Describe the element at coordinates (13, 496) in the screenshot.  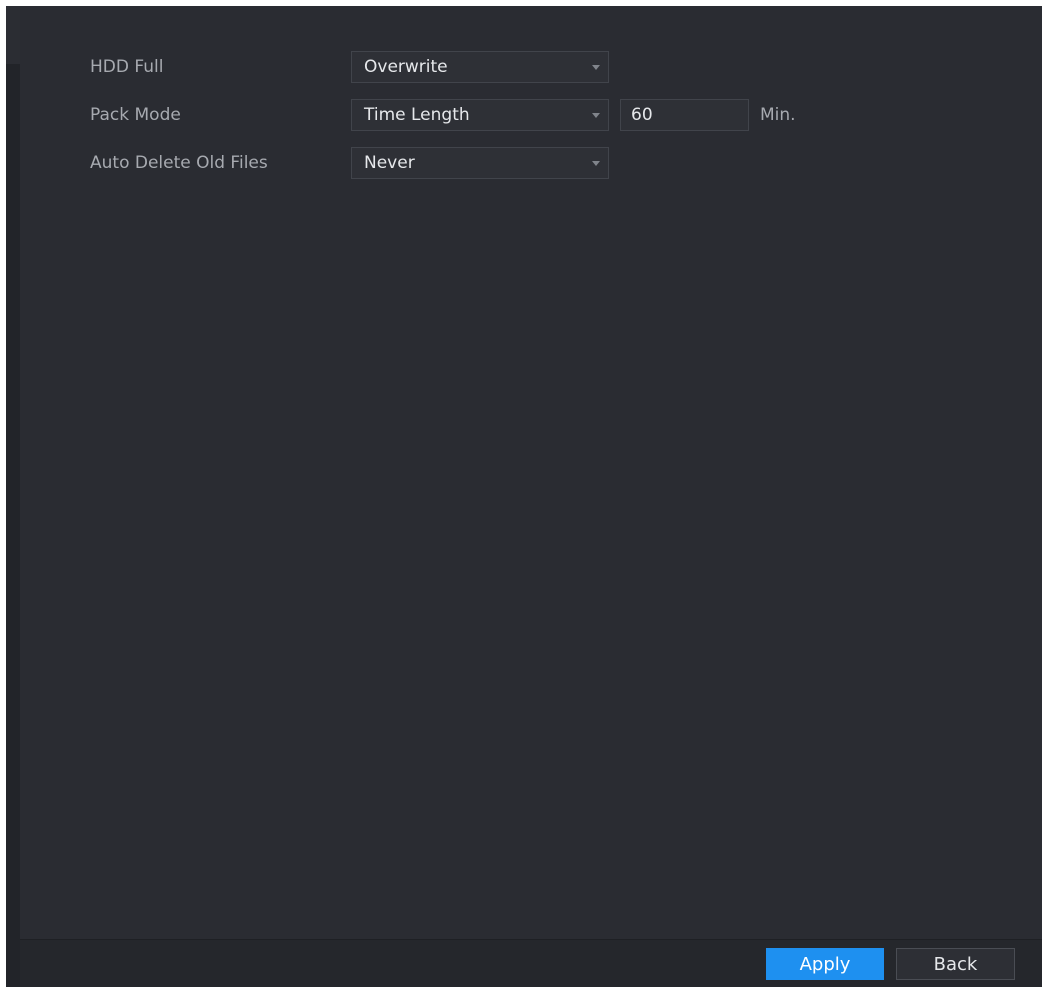
I see `side-strip` at that location.